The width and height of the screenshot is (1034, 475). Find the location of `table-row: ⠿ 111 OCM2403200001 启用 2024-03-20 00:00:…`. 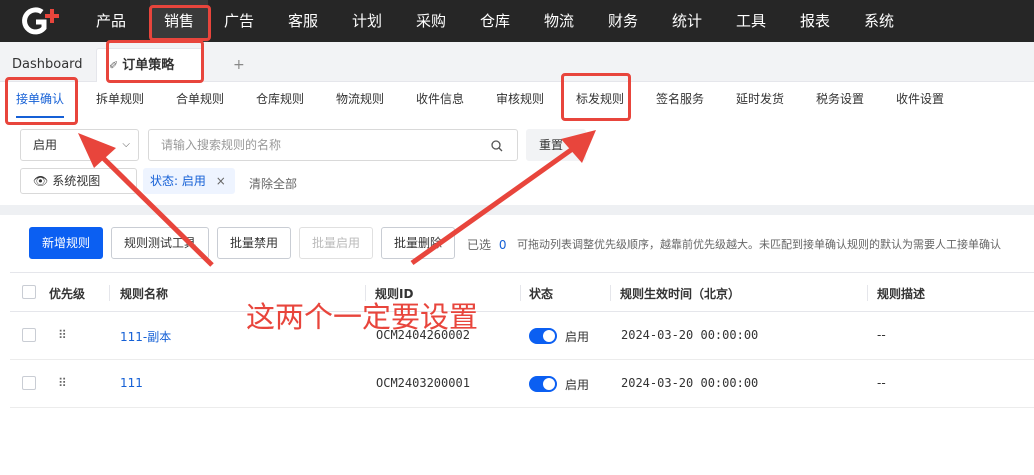

table-row: ⠿ 111 OCM2403200001 启用 2024-03-20 00:00:… is located at coordinates (522, 384).